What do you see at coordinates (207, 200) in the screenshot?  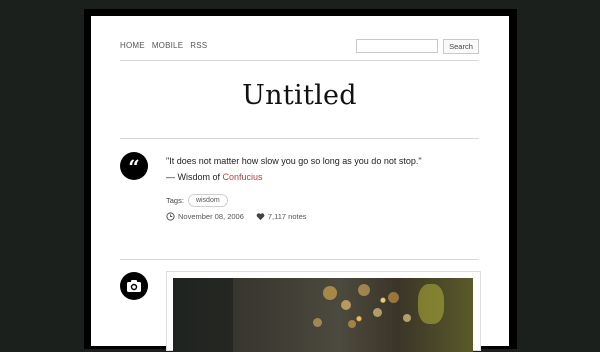 I see `tag-wisdom: wisdom` at bounding box center [207, 200].